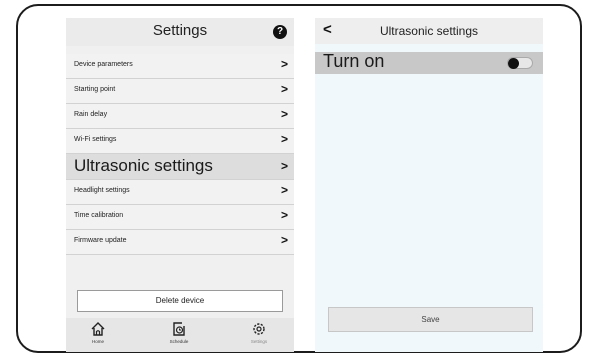 Image resolution: width=600 pixels, height=357 pixels. What do you see at coordinates (180, 116) in the screenshot?
I see `menu-item-rain-delay: Rain delay >` at bounding box center [180, 116].